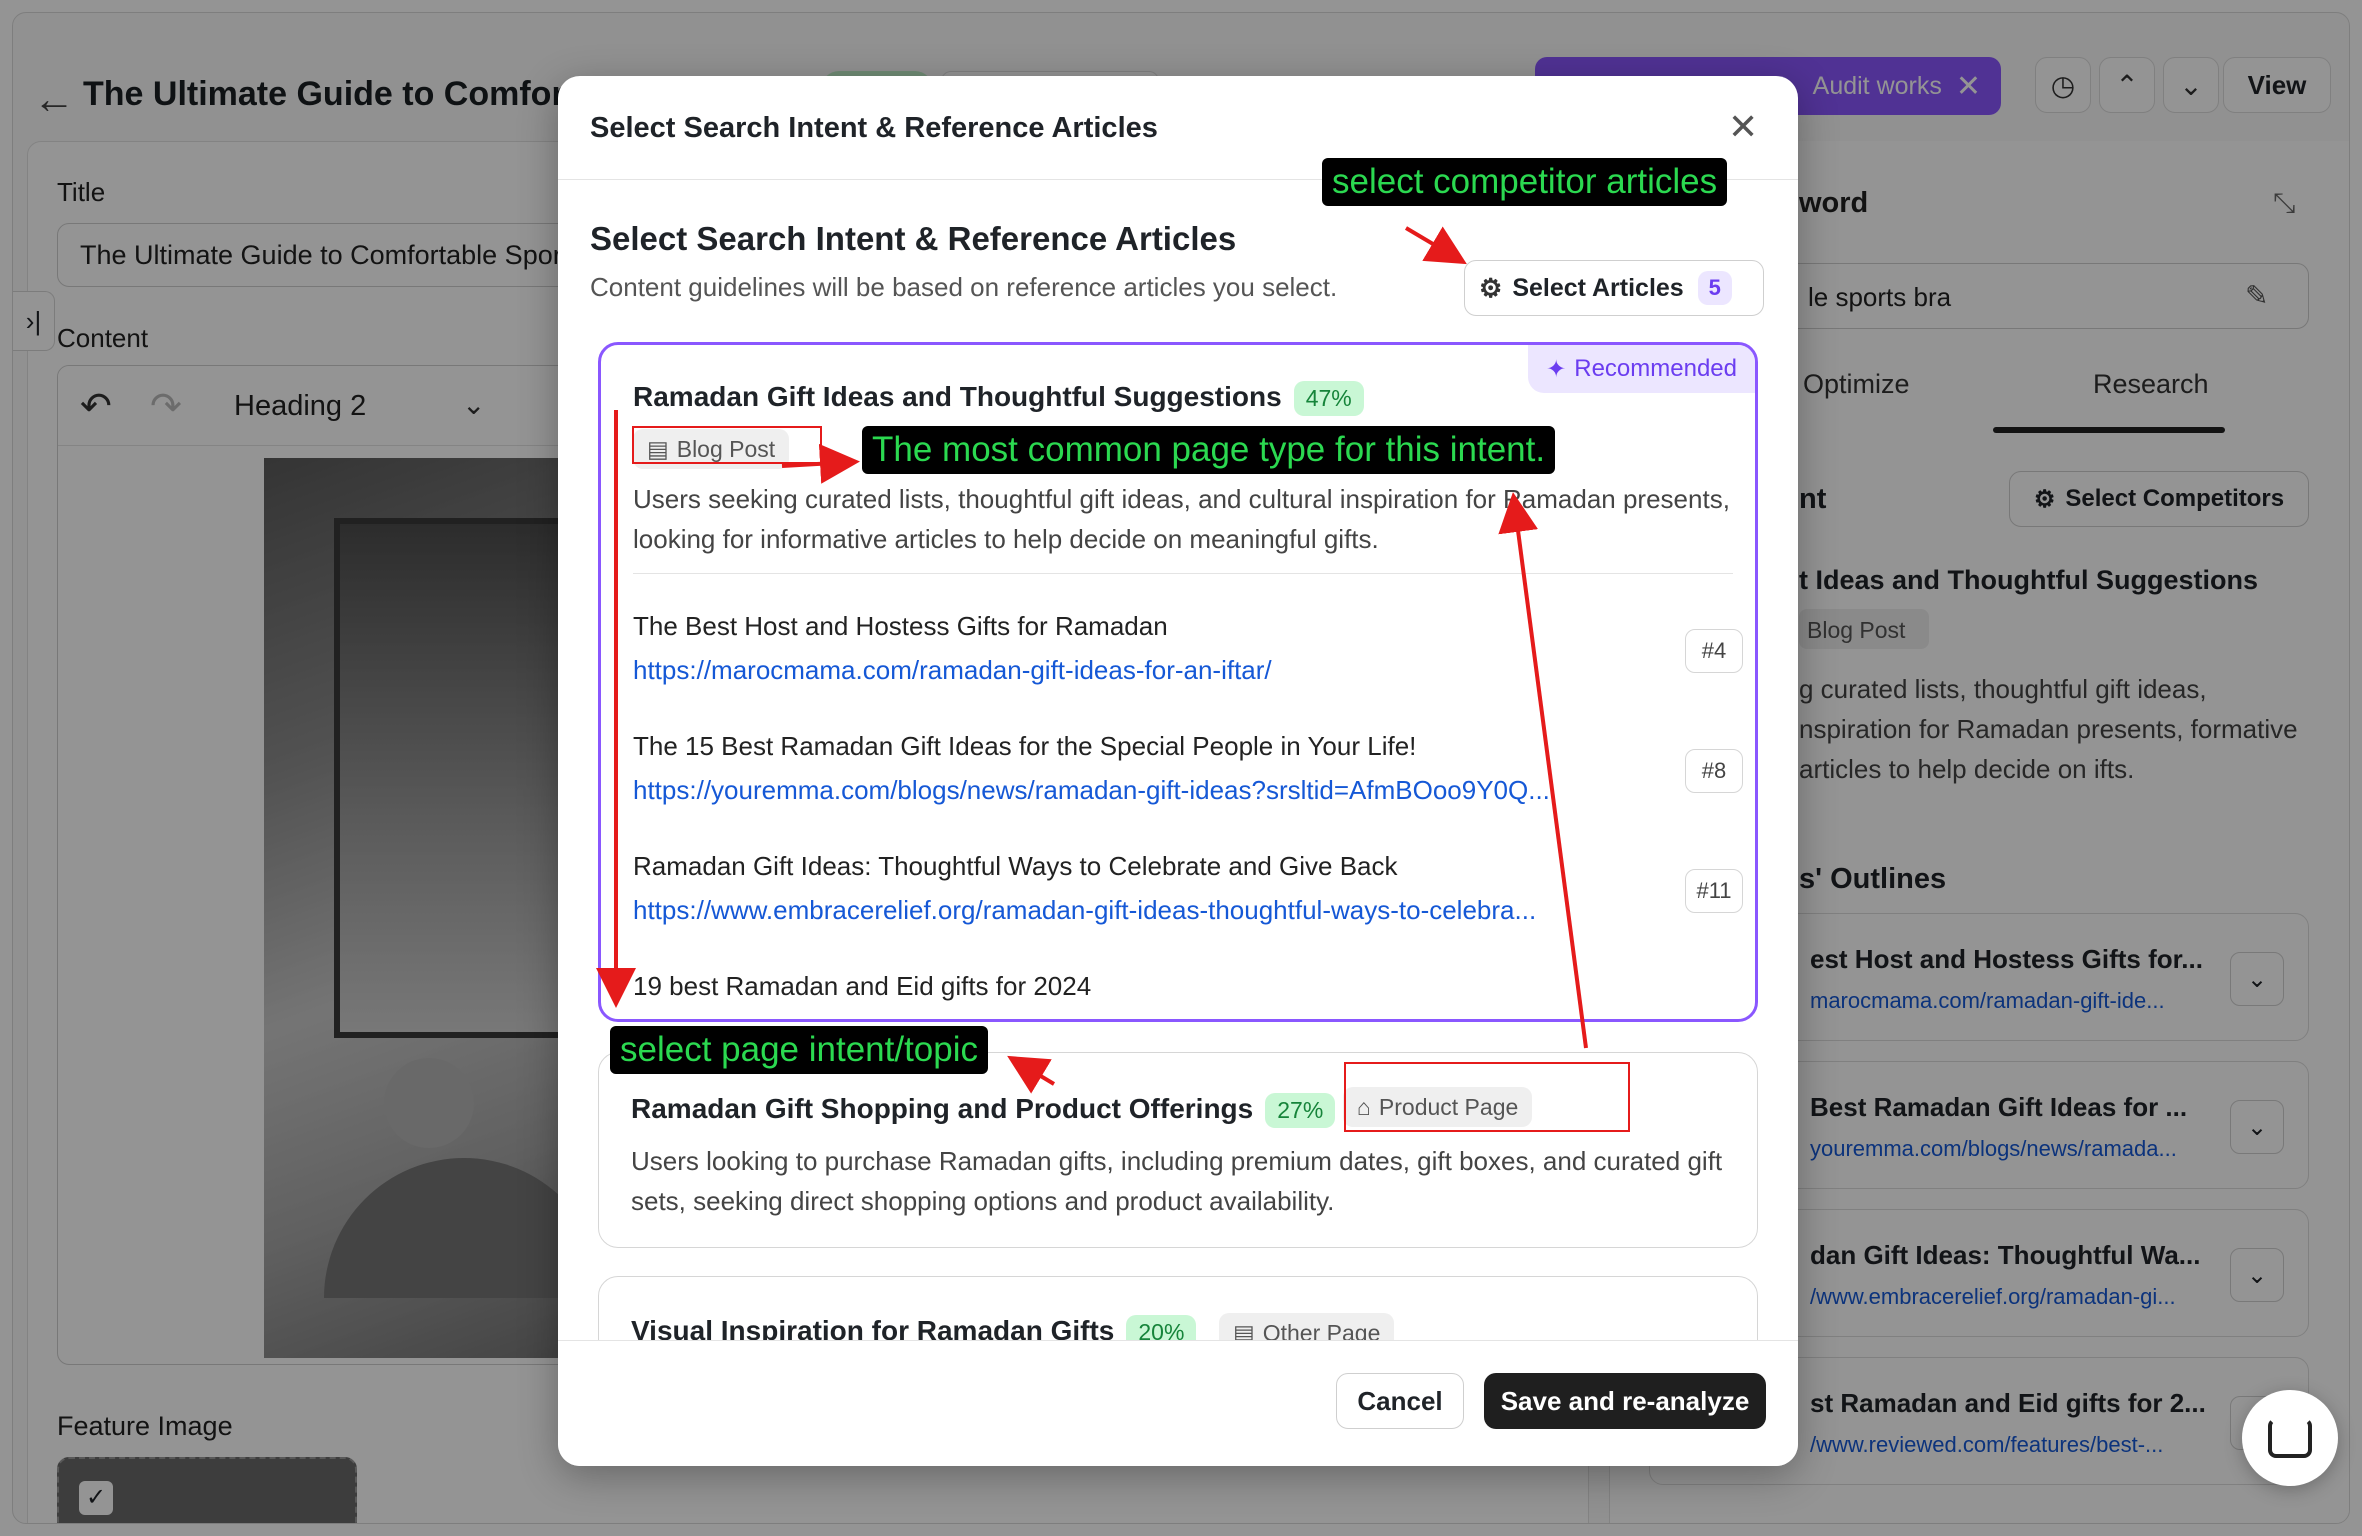 This screenshot has height=1536, width=2362. I want to click on recommended-badge: ✦ Recommended, so click(1641, 369).